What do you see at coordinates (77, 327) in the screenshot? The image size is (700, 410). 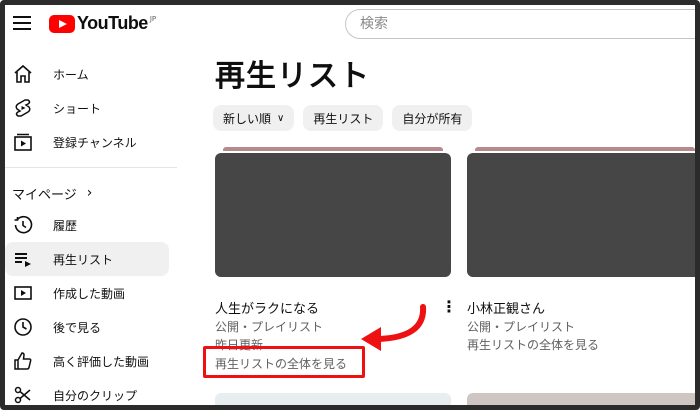 I see `sidebar-item-label: 後で見る` at bounding box center [77, 327].